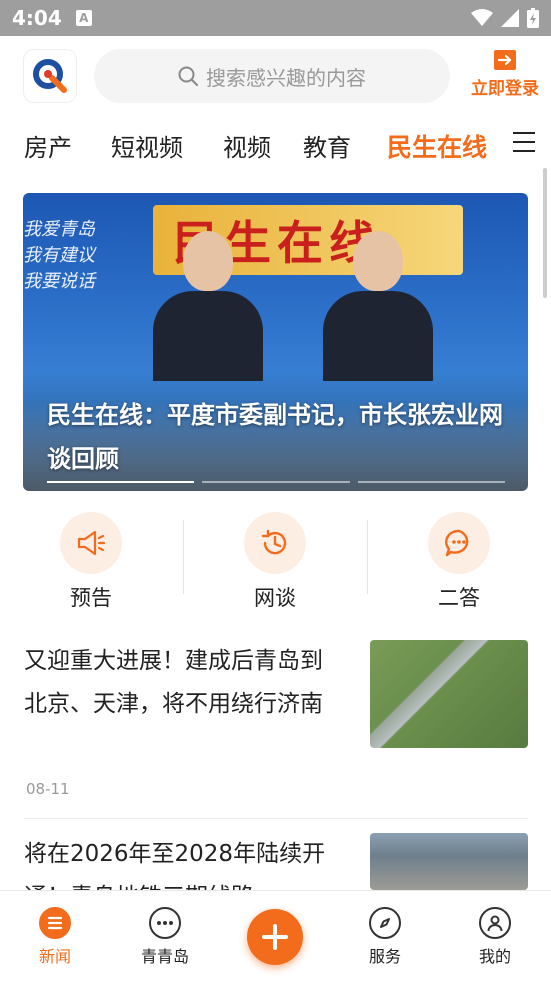 This screenshot has width=551, height=981. Describe the element at coordinates (48, 145) in the screenshot. I see `tab-house: 房产` at that location.